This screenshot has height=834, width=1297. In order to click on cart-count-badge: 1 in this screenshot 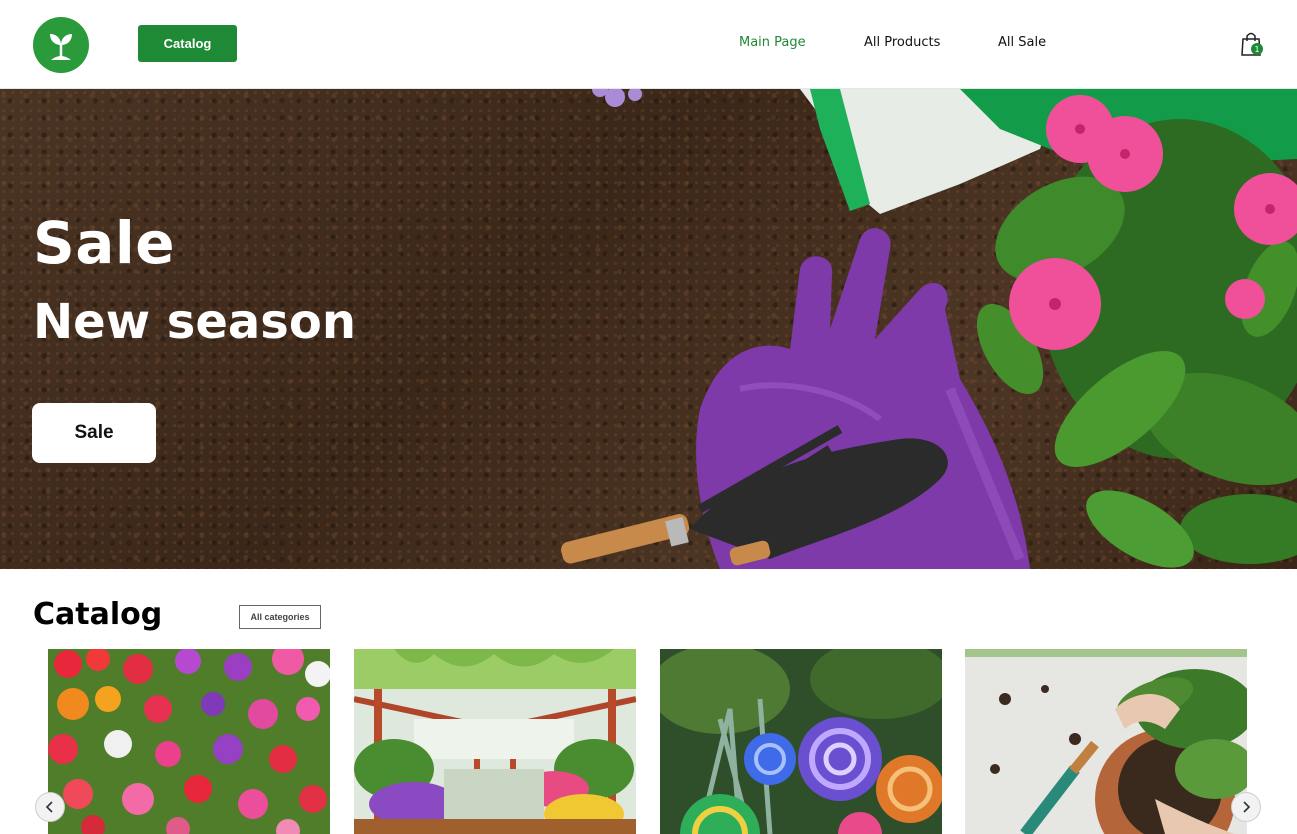, I will do `click(1257, 49)`.